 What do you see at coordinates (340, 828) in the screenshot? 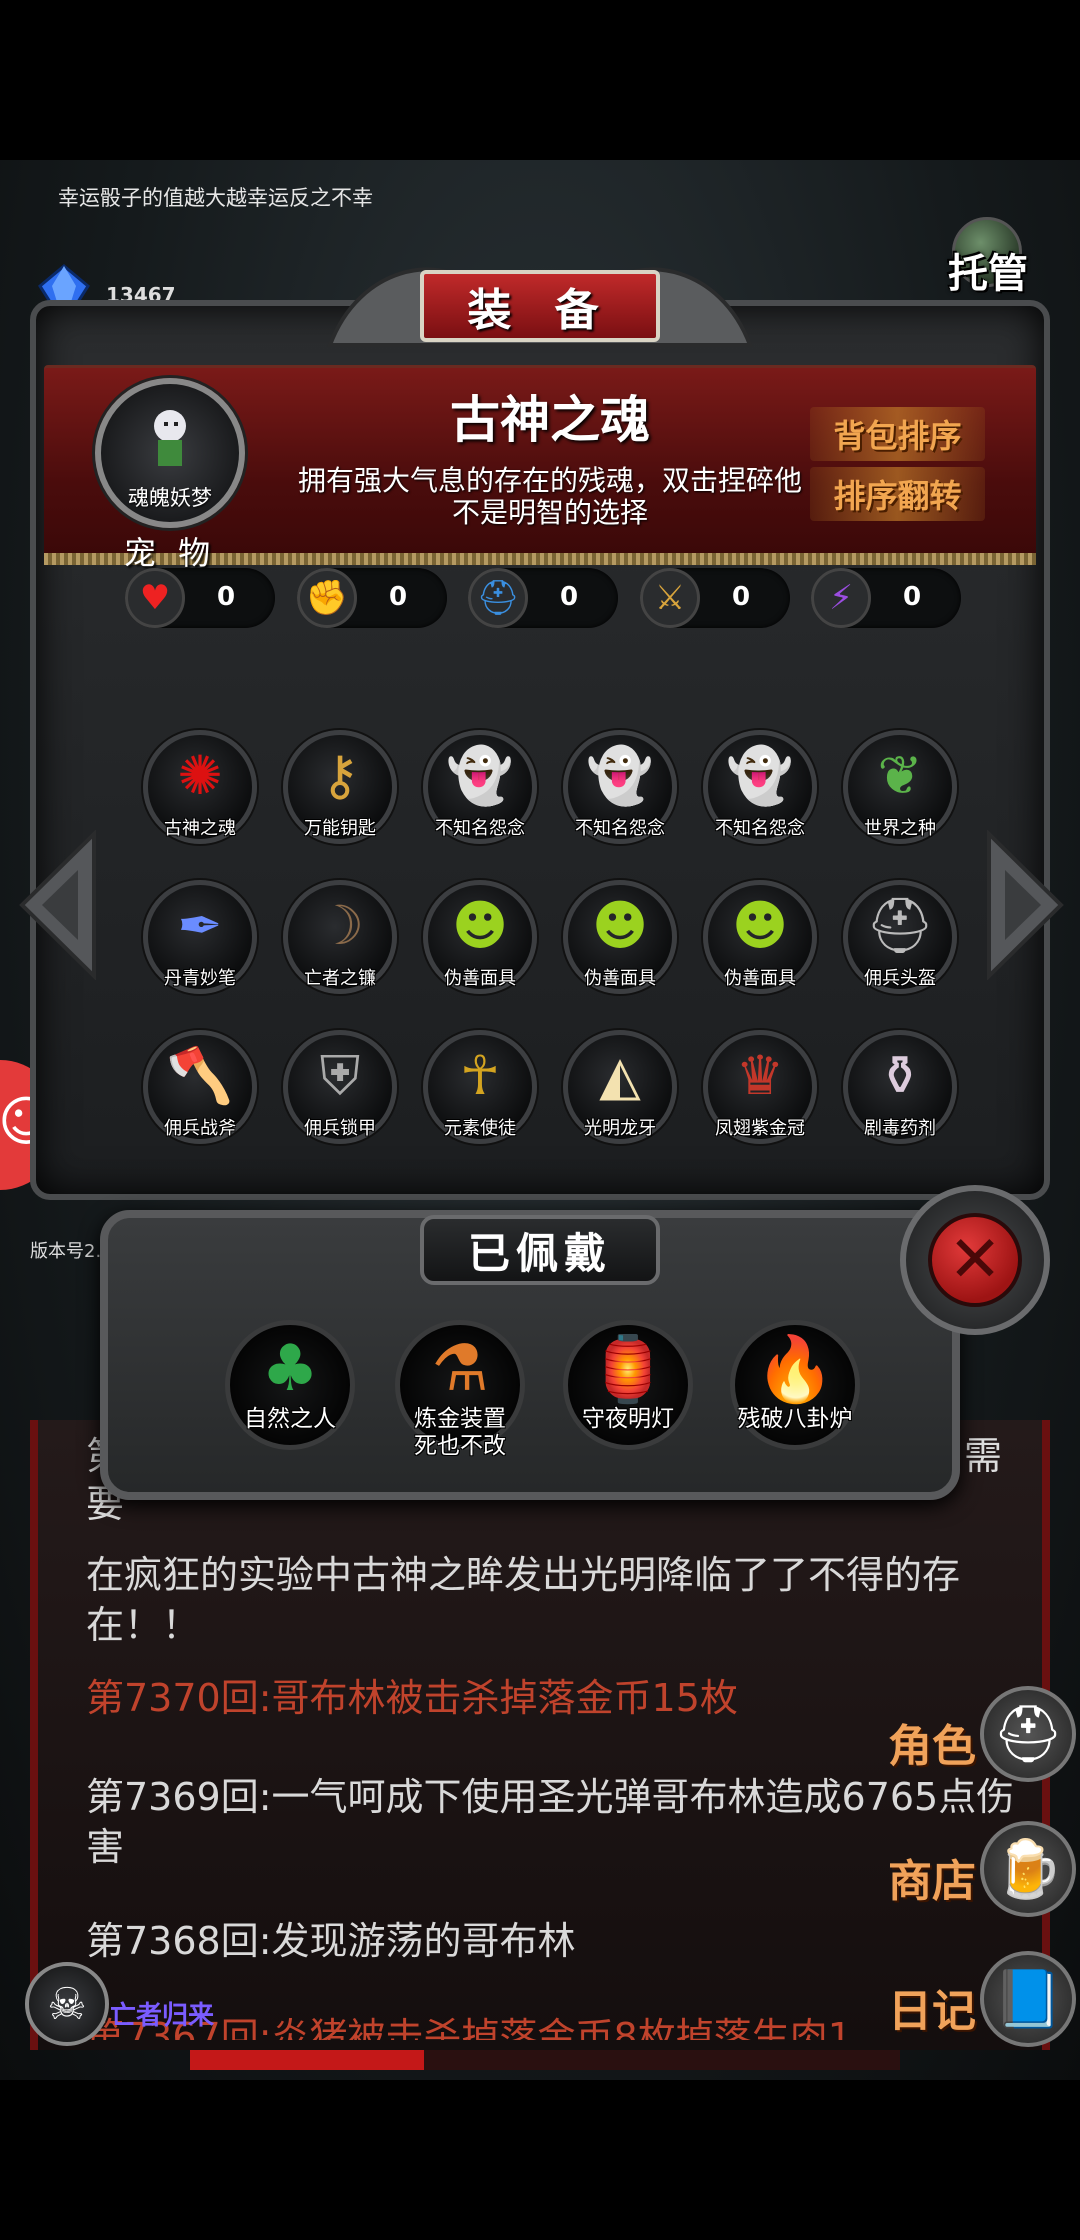
I see `item-label: 万能钥匙` at bounding box center [340, 828].